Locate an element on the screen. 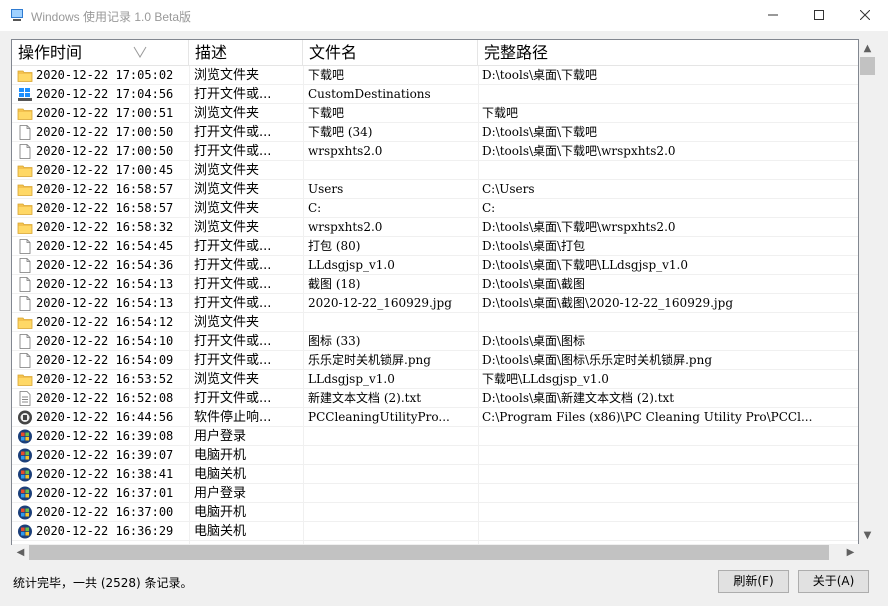 This screenshot has width=888, height=606. table-row: 2020-12-22 16:37:01 用户登录 is located at coordinates (435, 493).